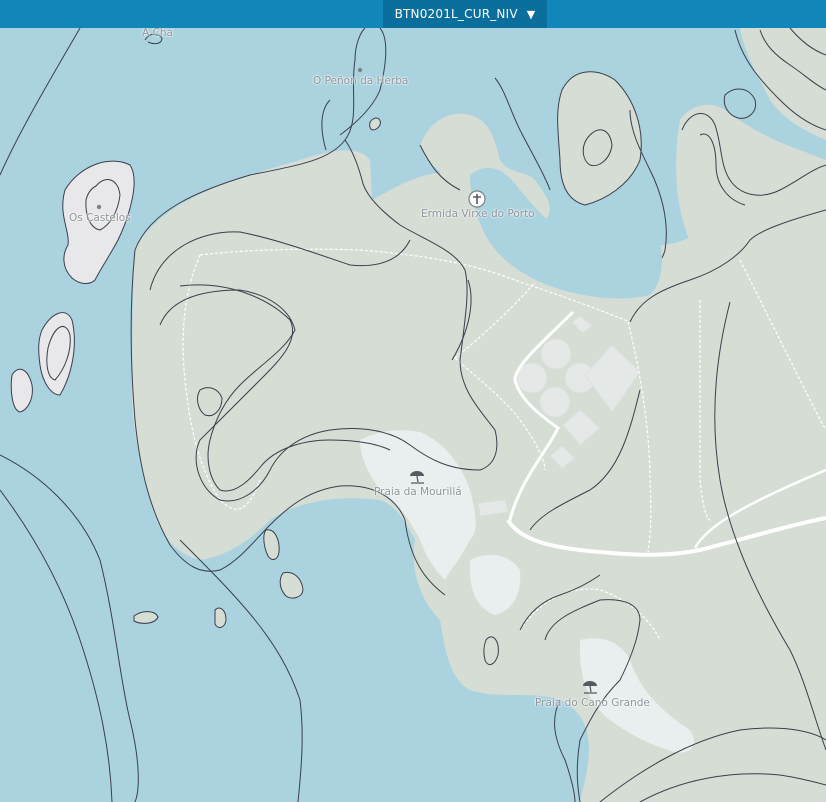 The width and height of the screenshot is (826, 802). Describe the element at coordinates (100, 218) in the screenshot. I see `label-os-castelos: Os Castelos` at that location.